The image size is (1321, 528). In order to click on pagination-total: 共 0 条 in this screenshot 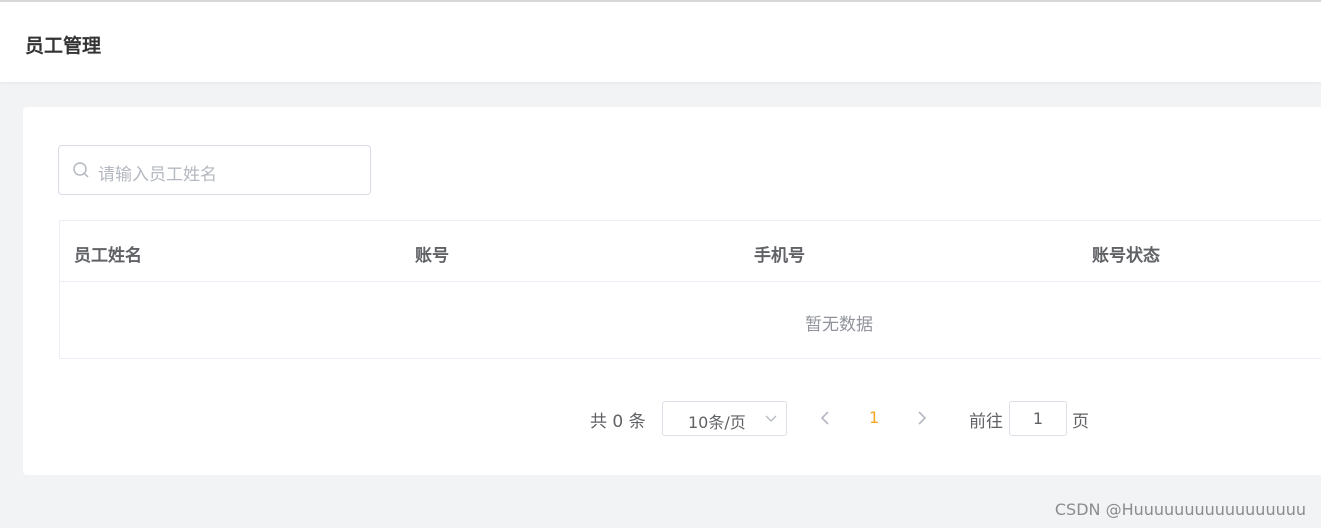, I will do `click(618, 422)`.